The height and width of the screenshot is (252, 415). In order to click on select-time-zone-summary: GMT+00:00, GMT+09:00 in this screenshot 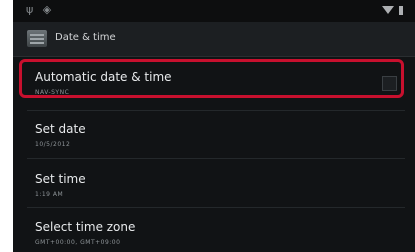, I will do `click(78, 242)`.